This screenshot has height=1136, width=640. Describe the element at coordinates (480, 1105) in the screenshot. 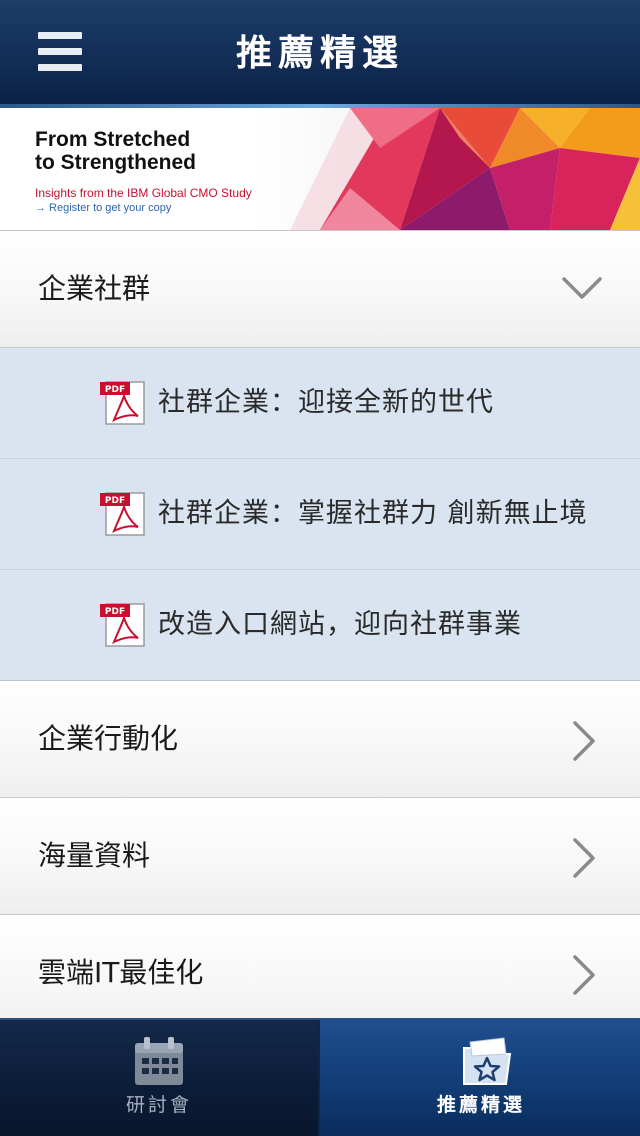

I see `tab-label: 推薦精選` at that location.